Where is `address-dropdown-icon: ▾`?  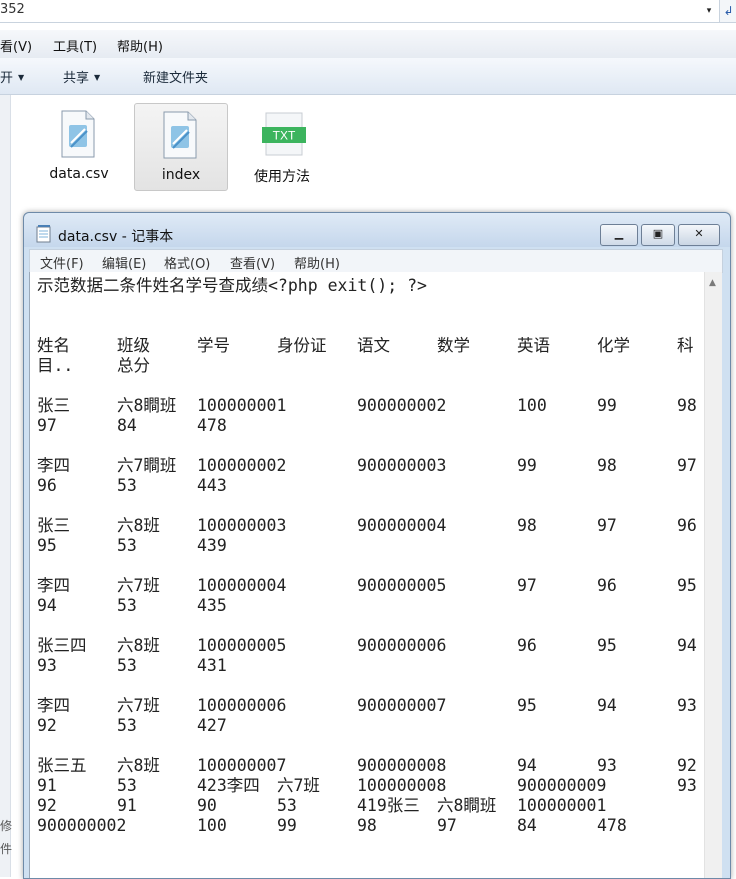
address-dropdown-icon: ▾ is located at coordinates (709, 11).